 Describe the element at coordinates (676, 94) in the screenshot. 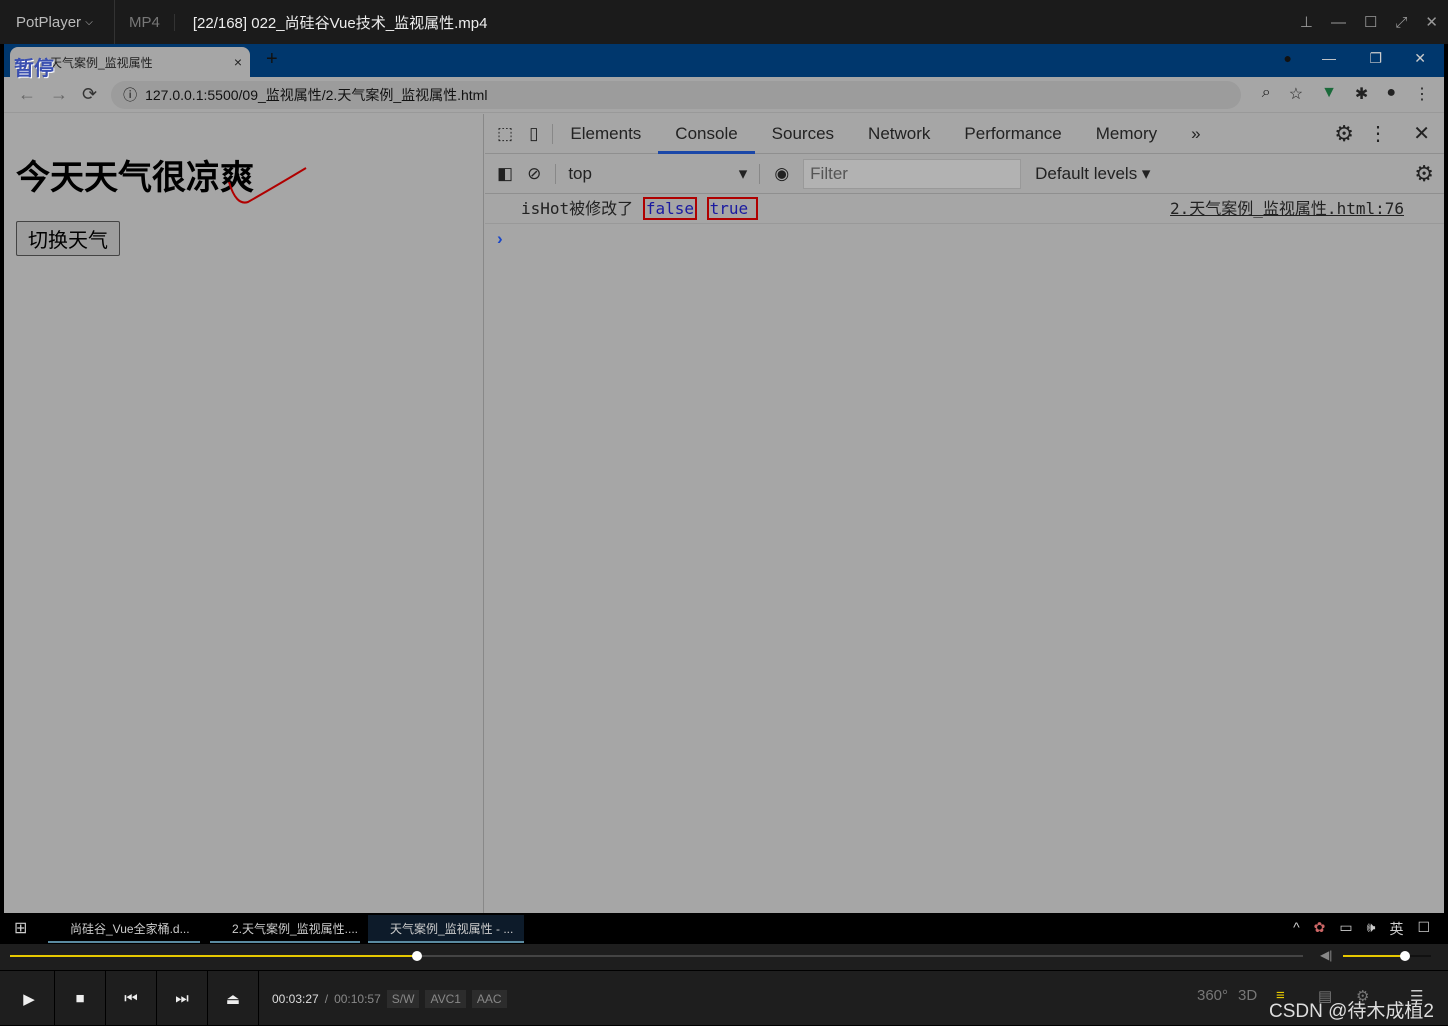

I see `address-bar: ⓘ 127.0.0.1:5500/09_监视属性/2.天气案例_监视属性.html` at that location.